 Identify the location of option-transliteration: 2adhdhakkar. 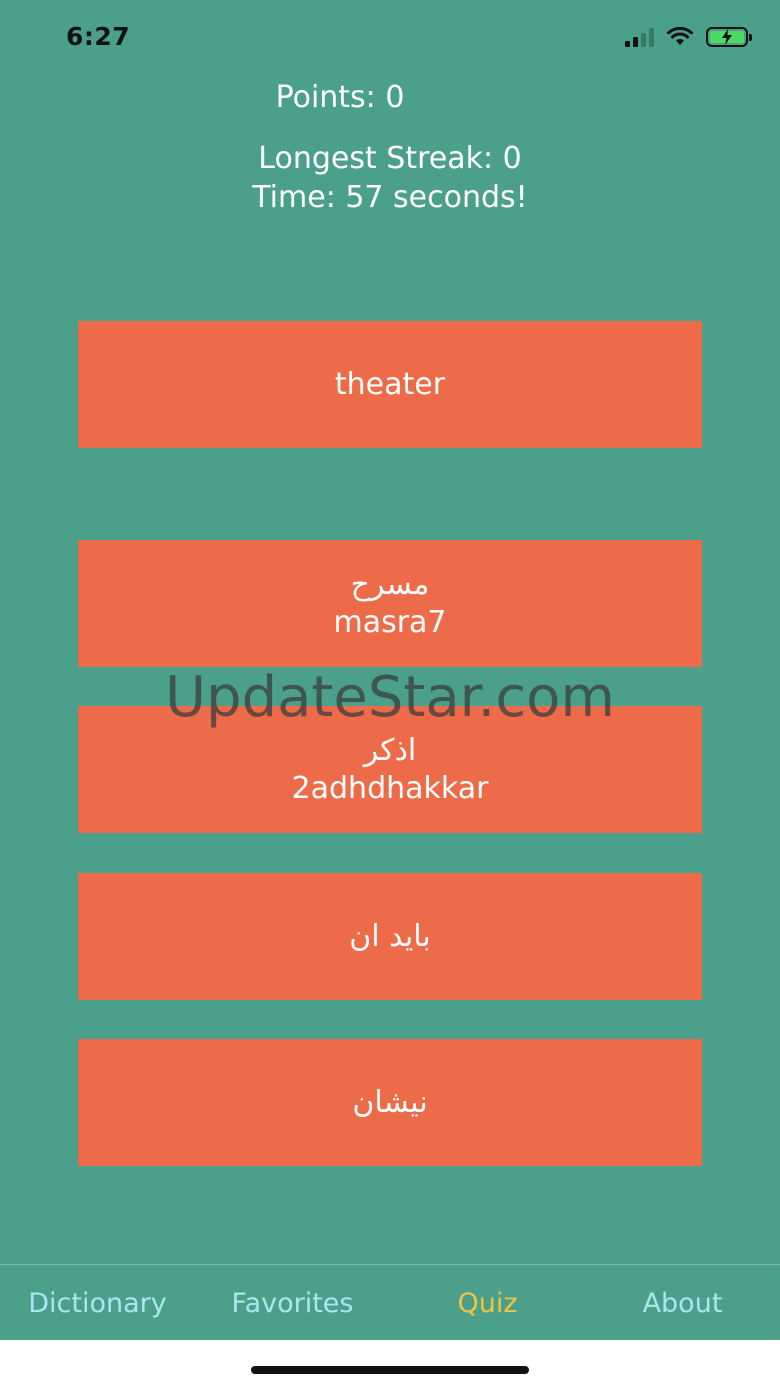
(390, 788).